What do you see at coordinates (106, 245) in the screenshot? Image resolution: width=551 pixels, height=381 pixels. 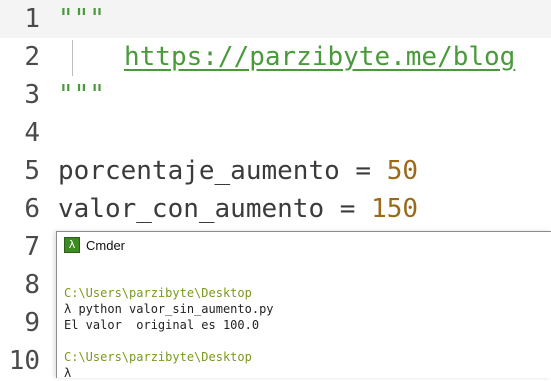 I see `window-title: Cmder` at bounding box center [106, 245].